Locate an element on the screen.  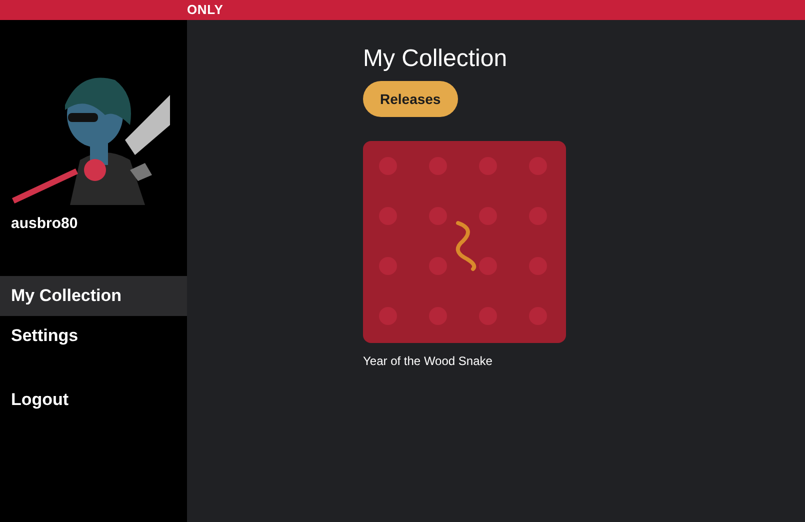
nav-item: My Collection is located at coordinates (93, 296).